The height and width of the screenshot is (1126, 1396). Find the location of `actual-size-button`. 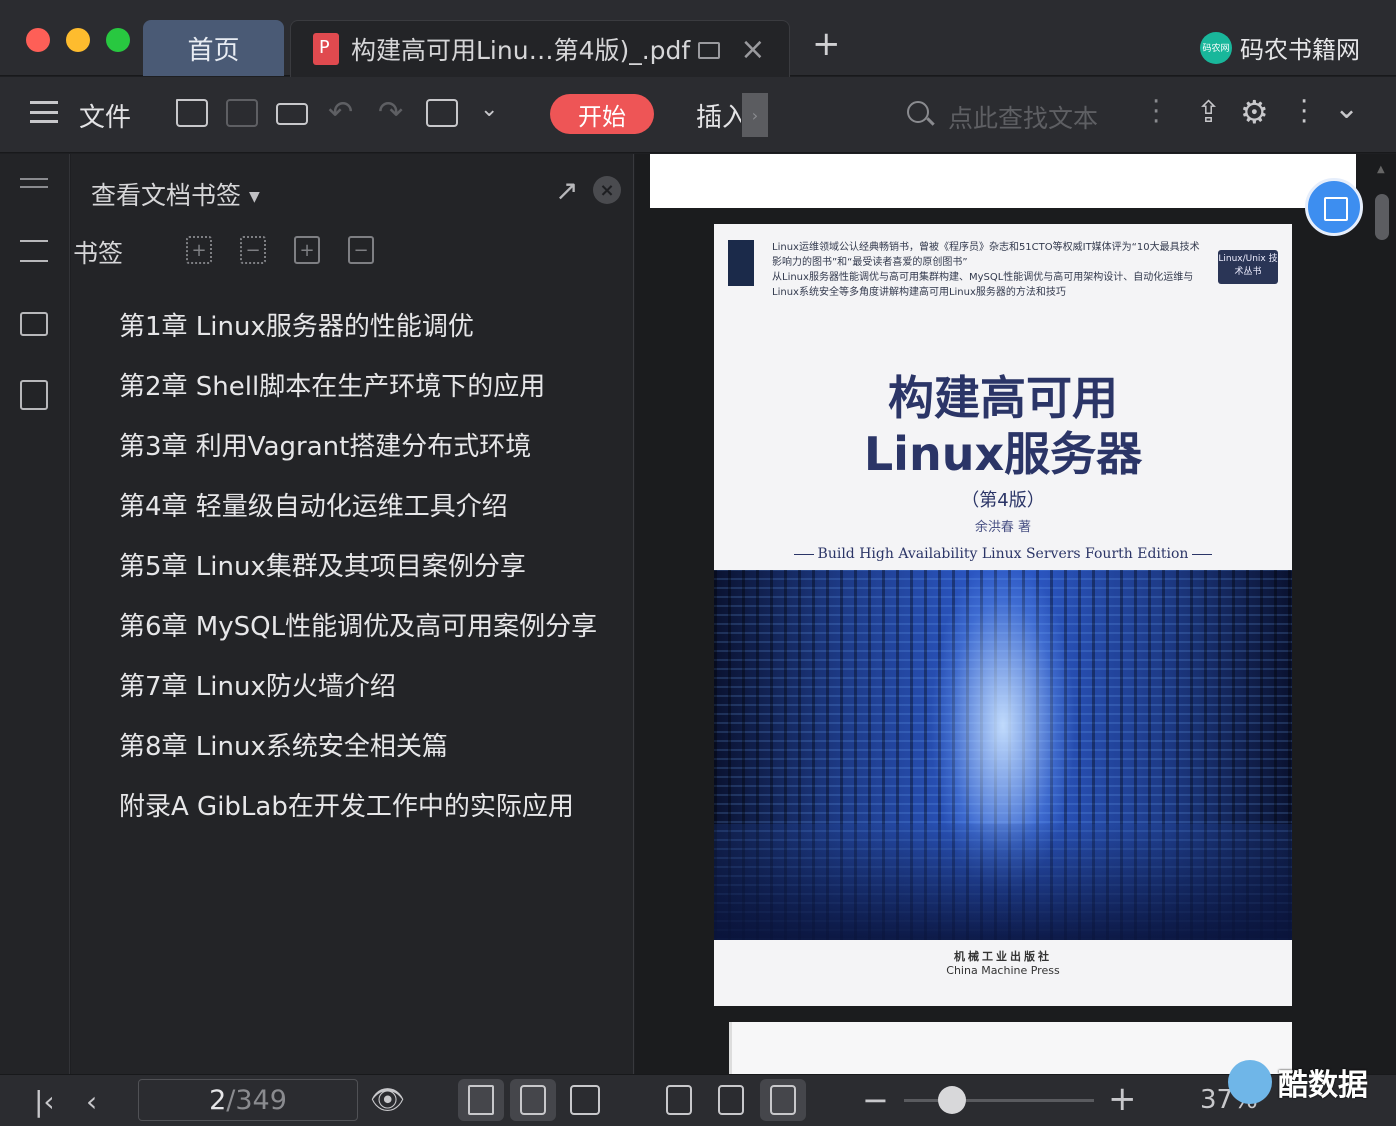

actual-size-button is located at coordinates (679, 1100).